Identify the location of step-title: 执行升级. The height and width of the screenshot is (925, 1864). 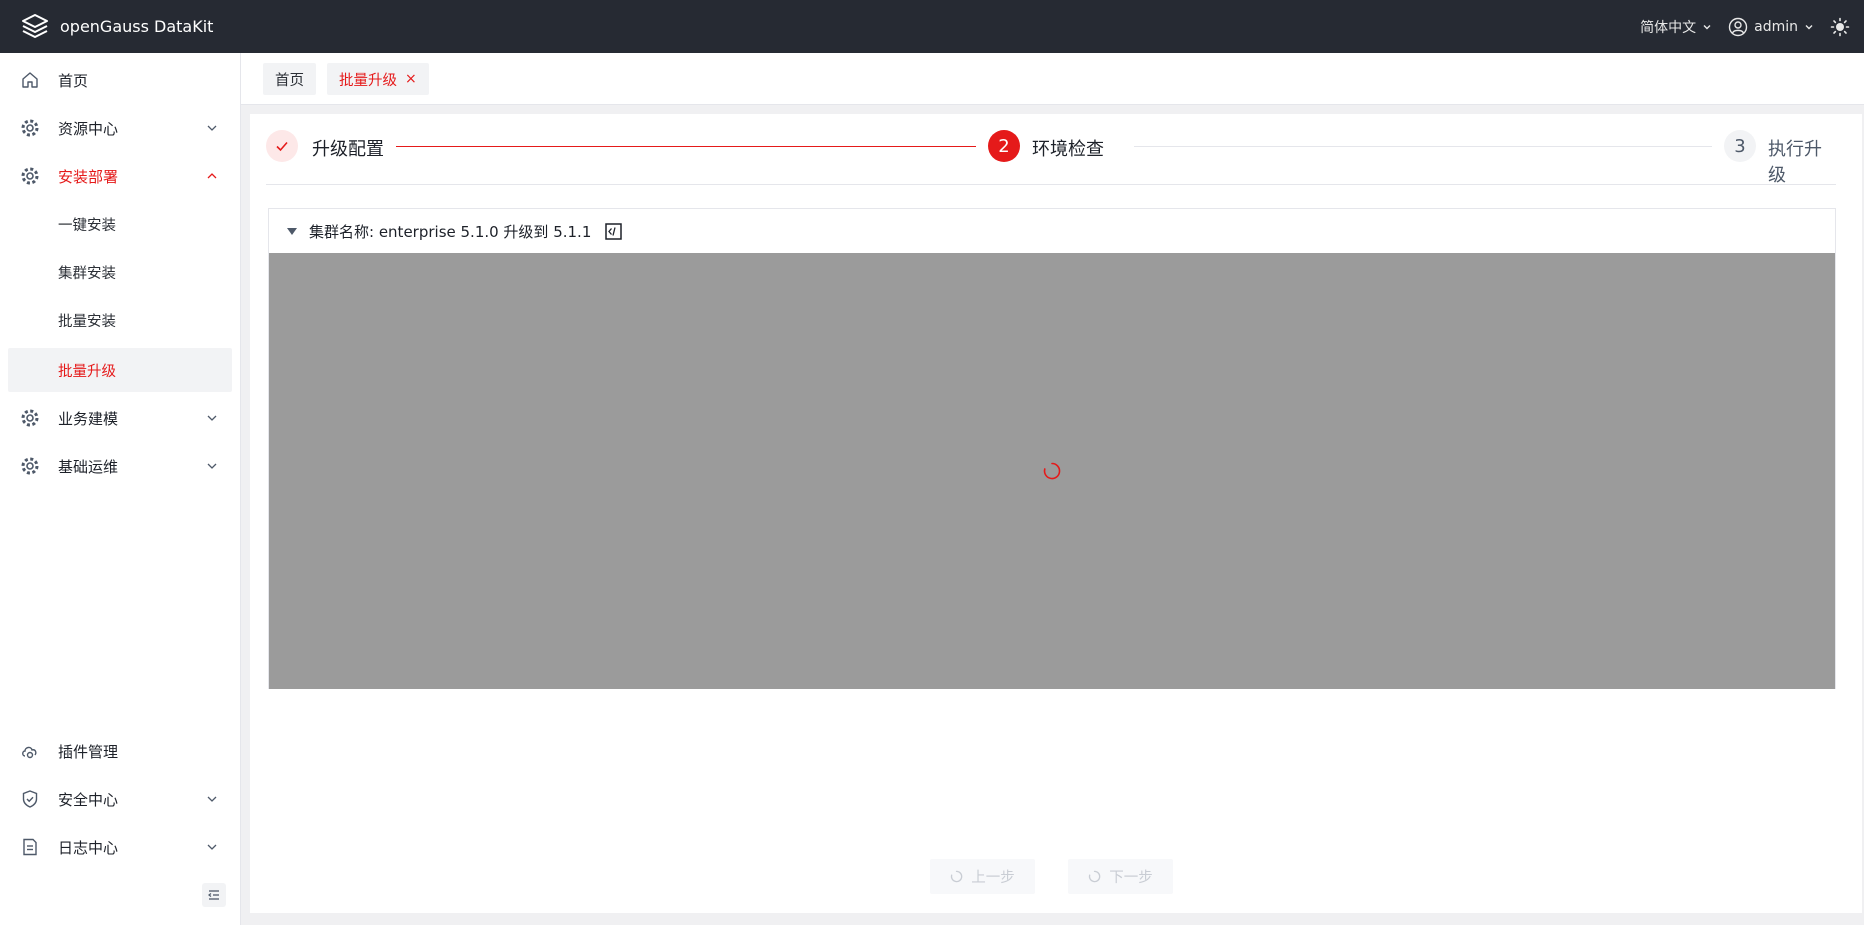
(1795, 162).